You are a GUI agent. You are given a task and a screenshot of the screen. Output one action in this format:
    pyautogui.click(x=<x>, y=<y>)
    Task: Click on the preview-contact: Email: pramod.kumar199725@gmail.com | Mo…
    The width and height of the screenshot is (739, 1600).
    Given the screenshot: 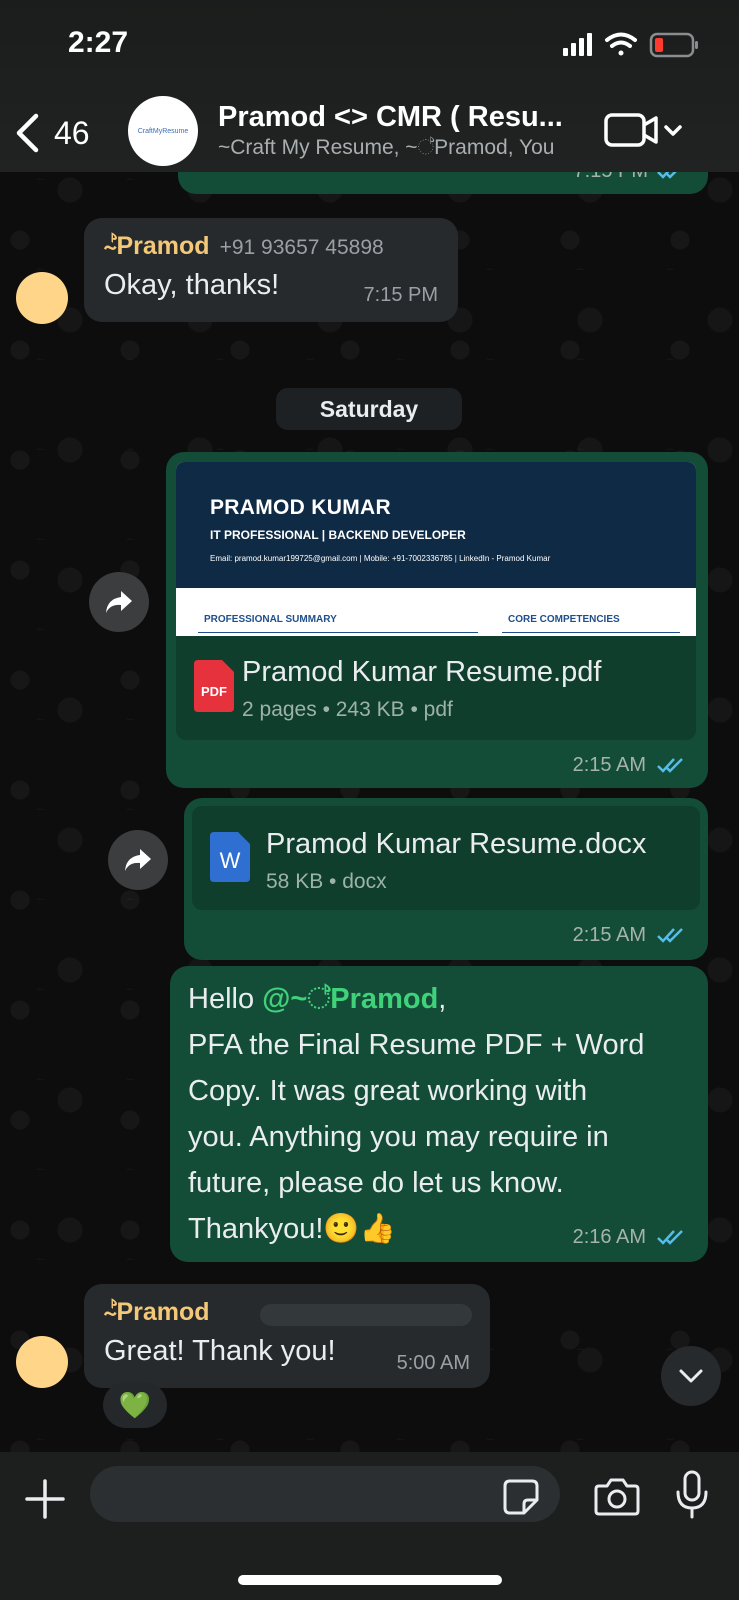 What is the action you would take?
    pyautogui.click(x=380, y=558)
    